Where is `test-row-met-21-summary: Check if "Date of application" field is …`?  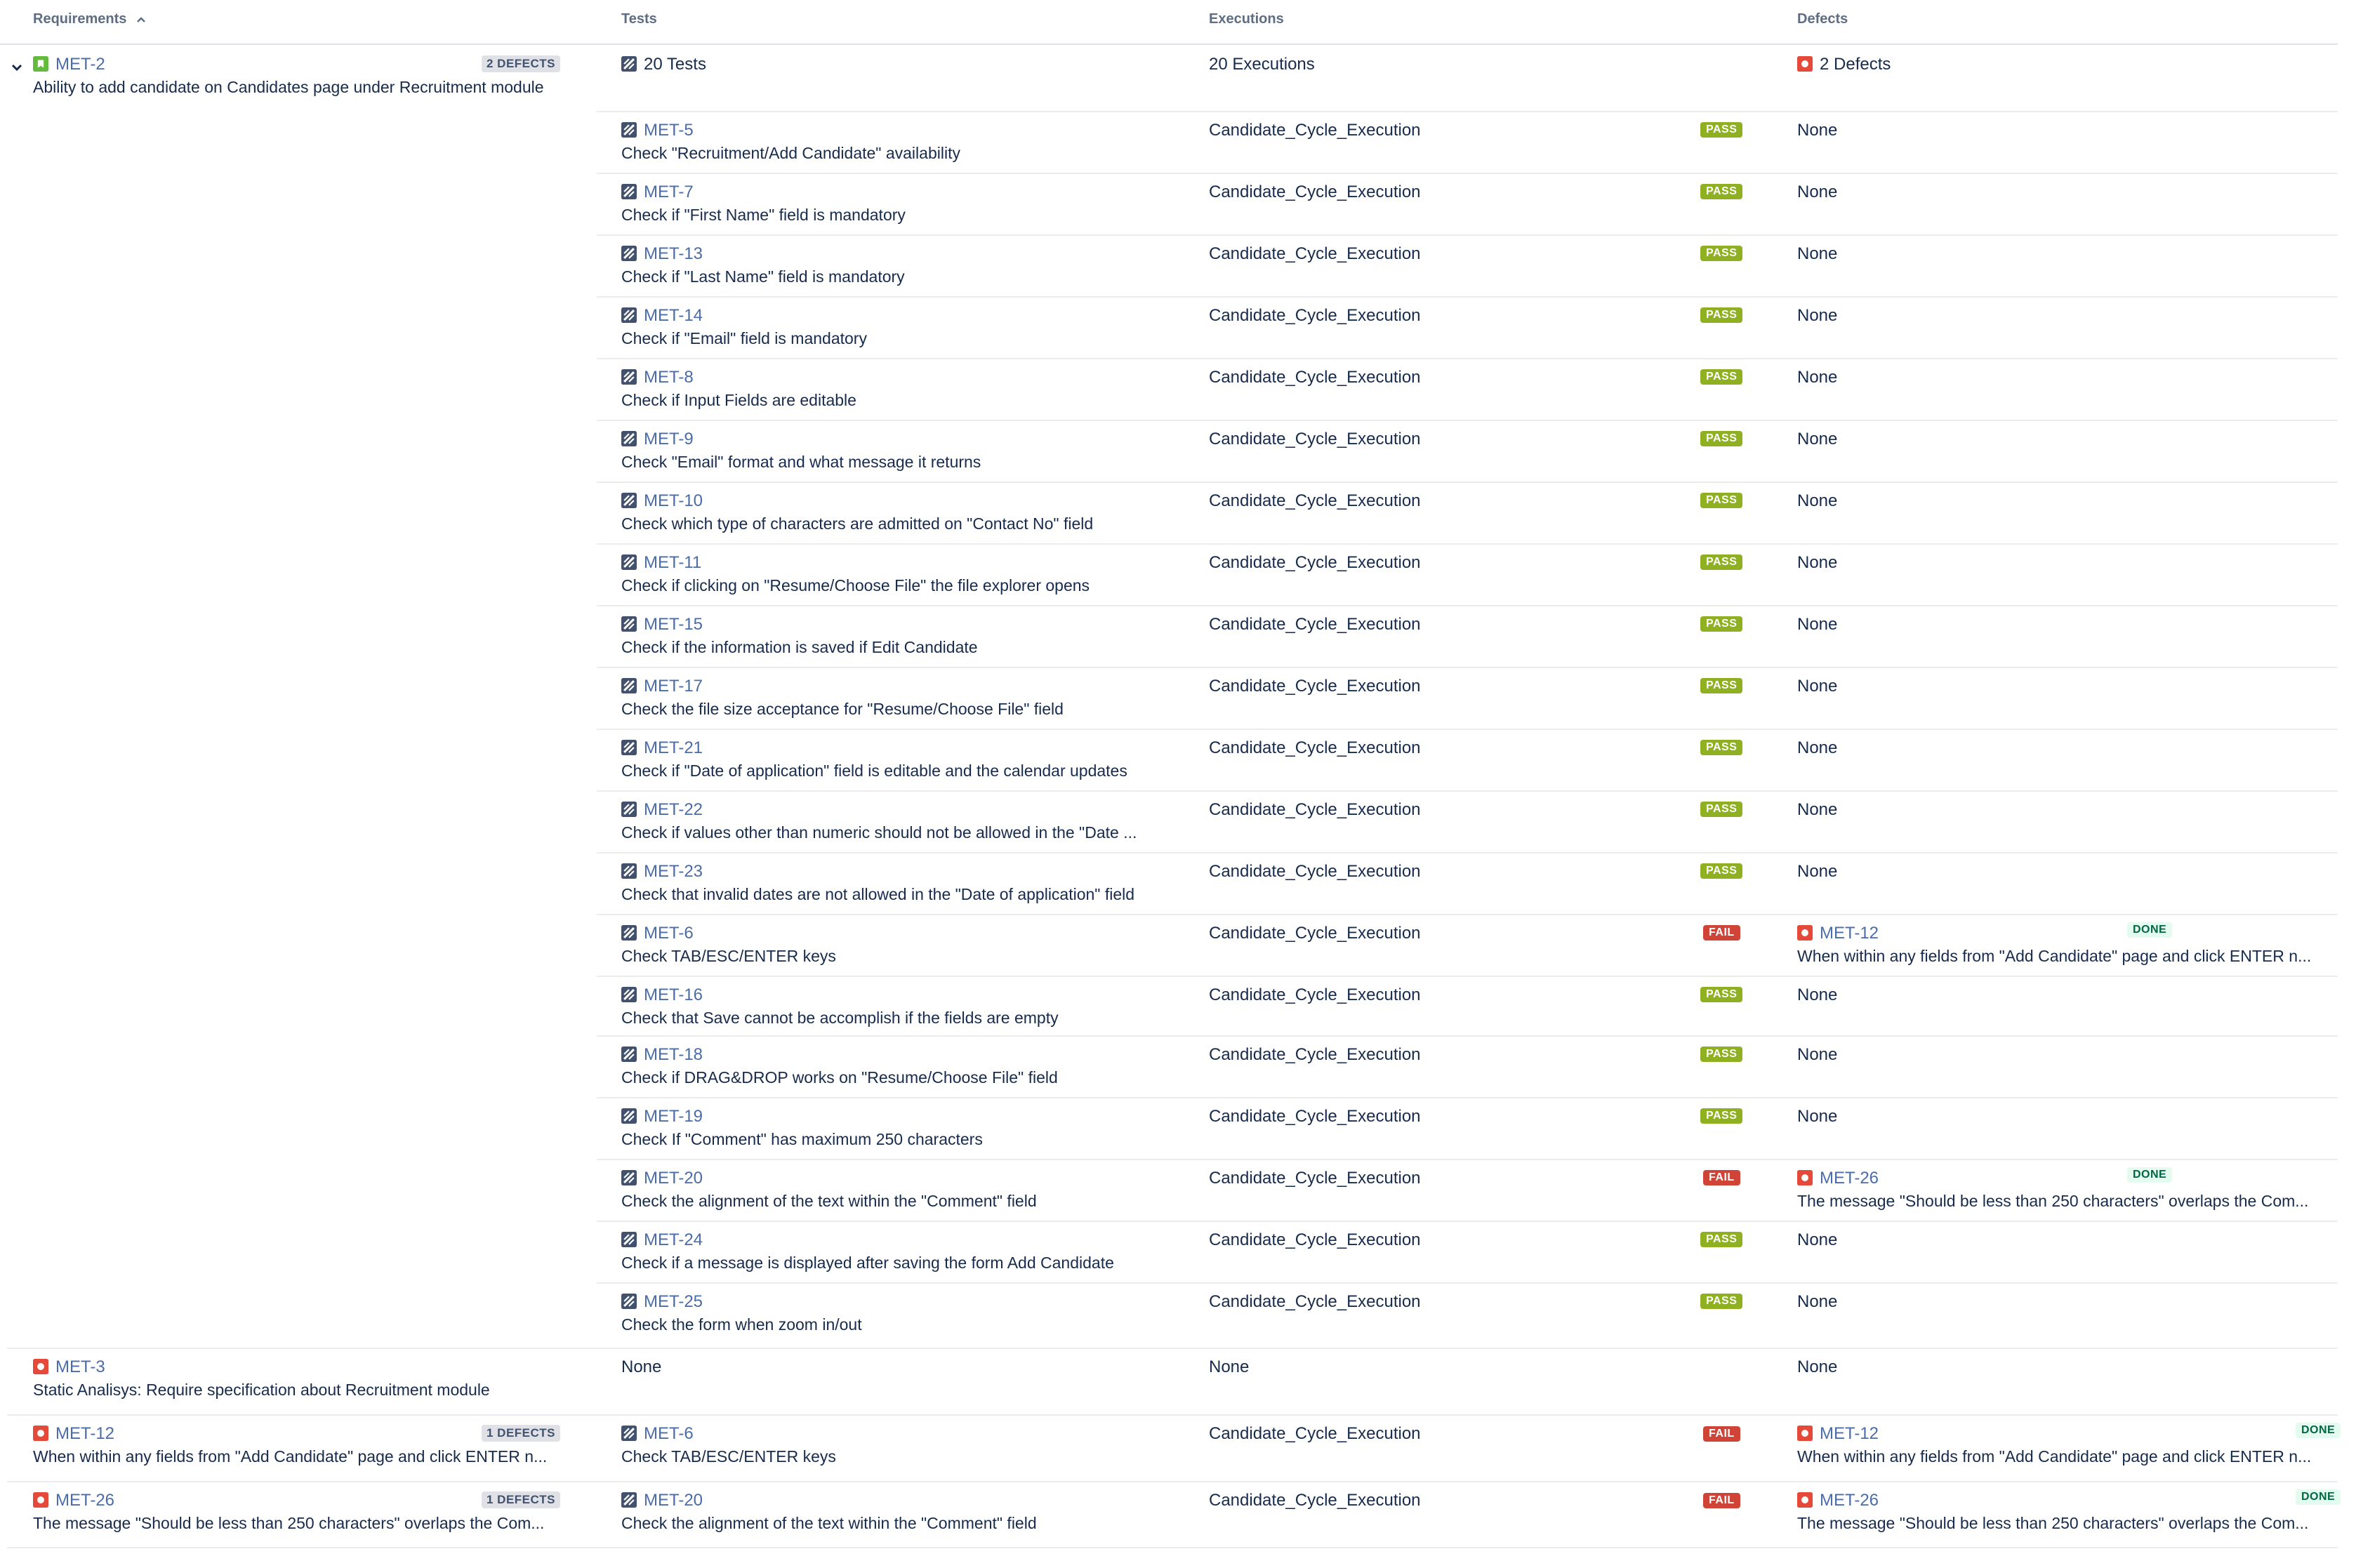 test-row-met-21-summary: Check if "Date of application" field is … is located at coordinates (874, 771).